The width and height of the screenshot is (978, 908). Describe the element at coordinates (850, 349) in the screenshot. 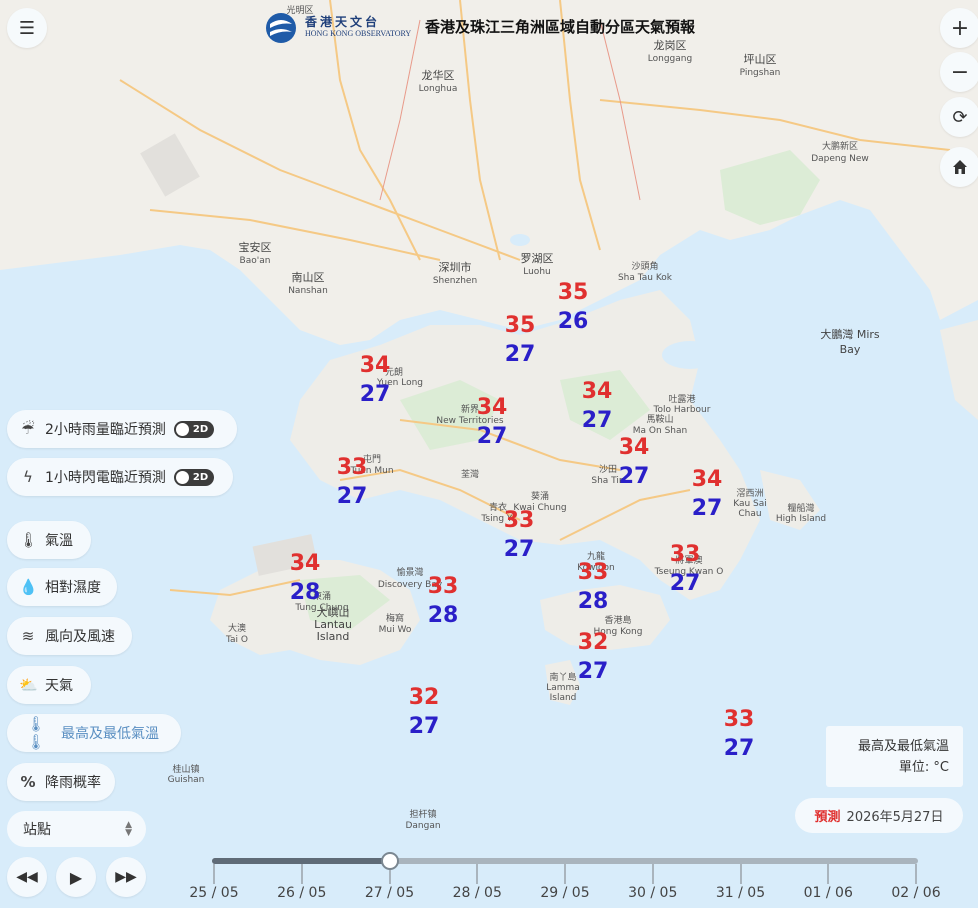

I see `map-place-label: Bay` at that location.